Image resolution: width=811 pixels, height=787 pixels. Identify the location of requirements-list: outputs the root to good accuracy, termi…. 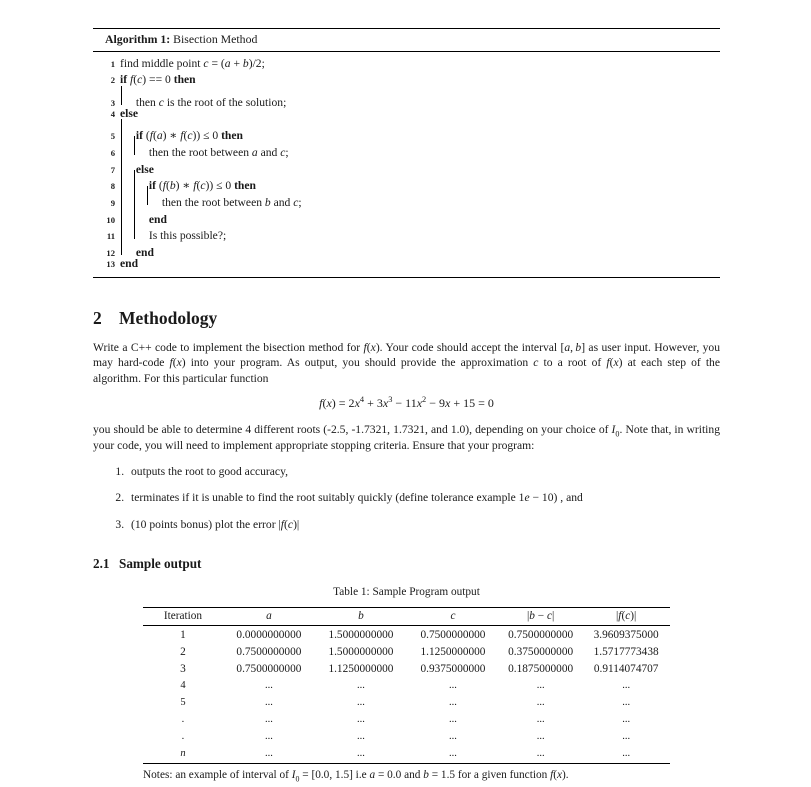
(406, 498).